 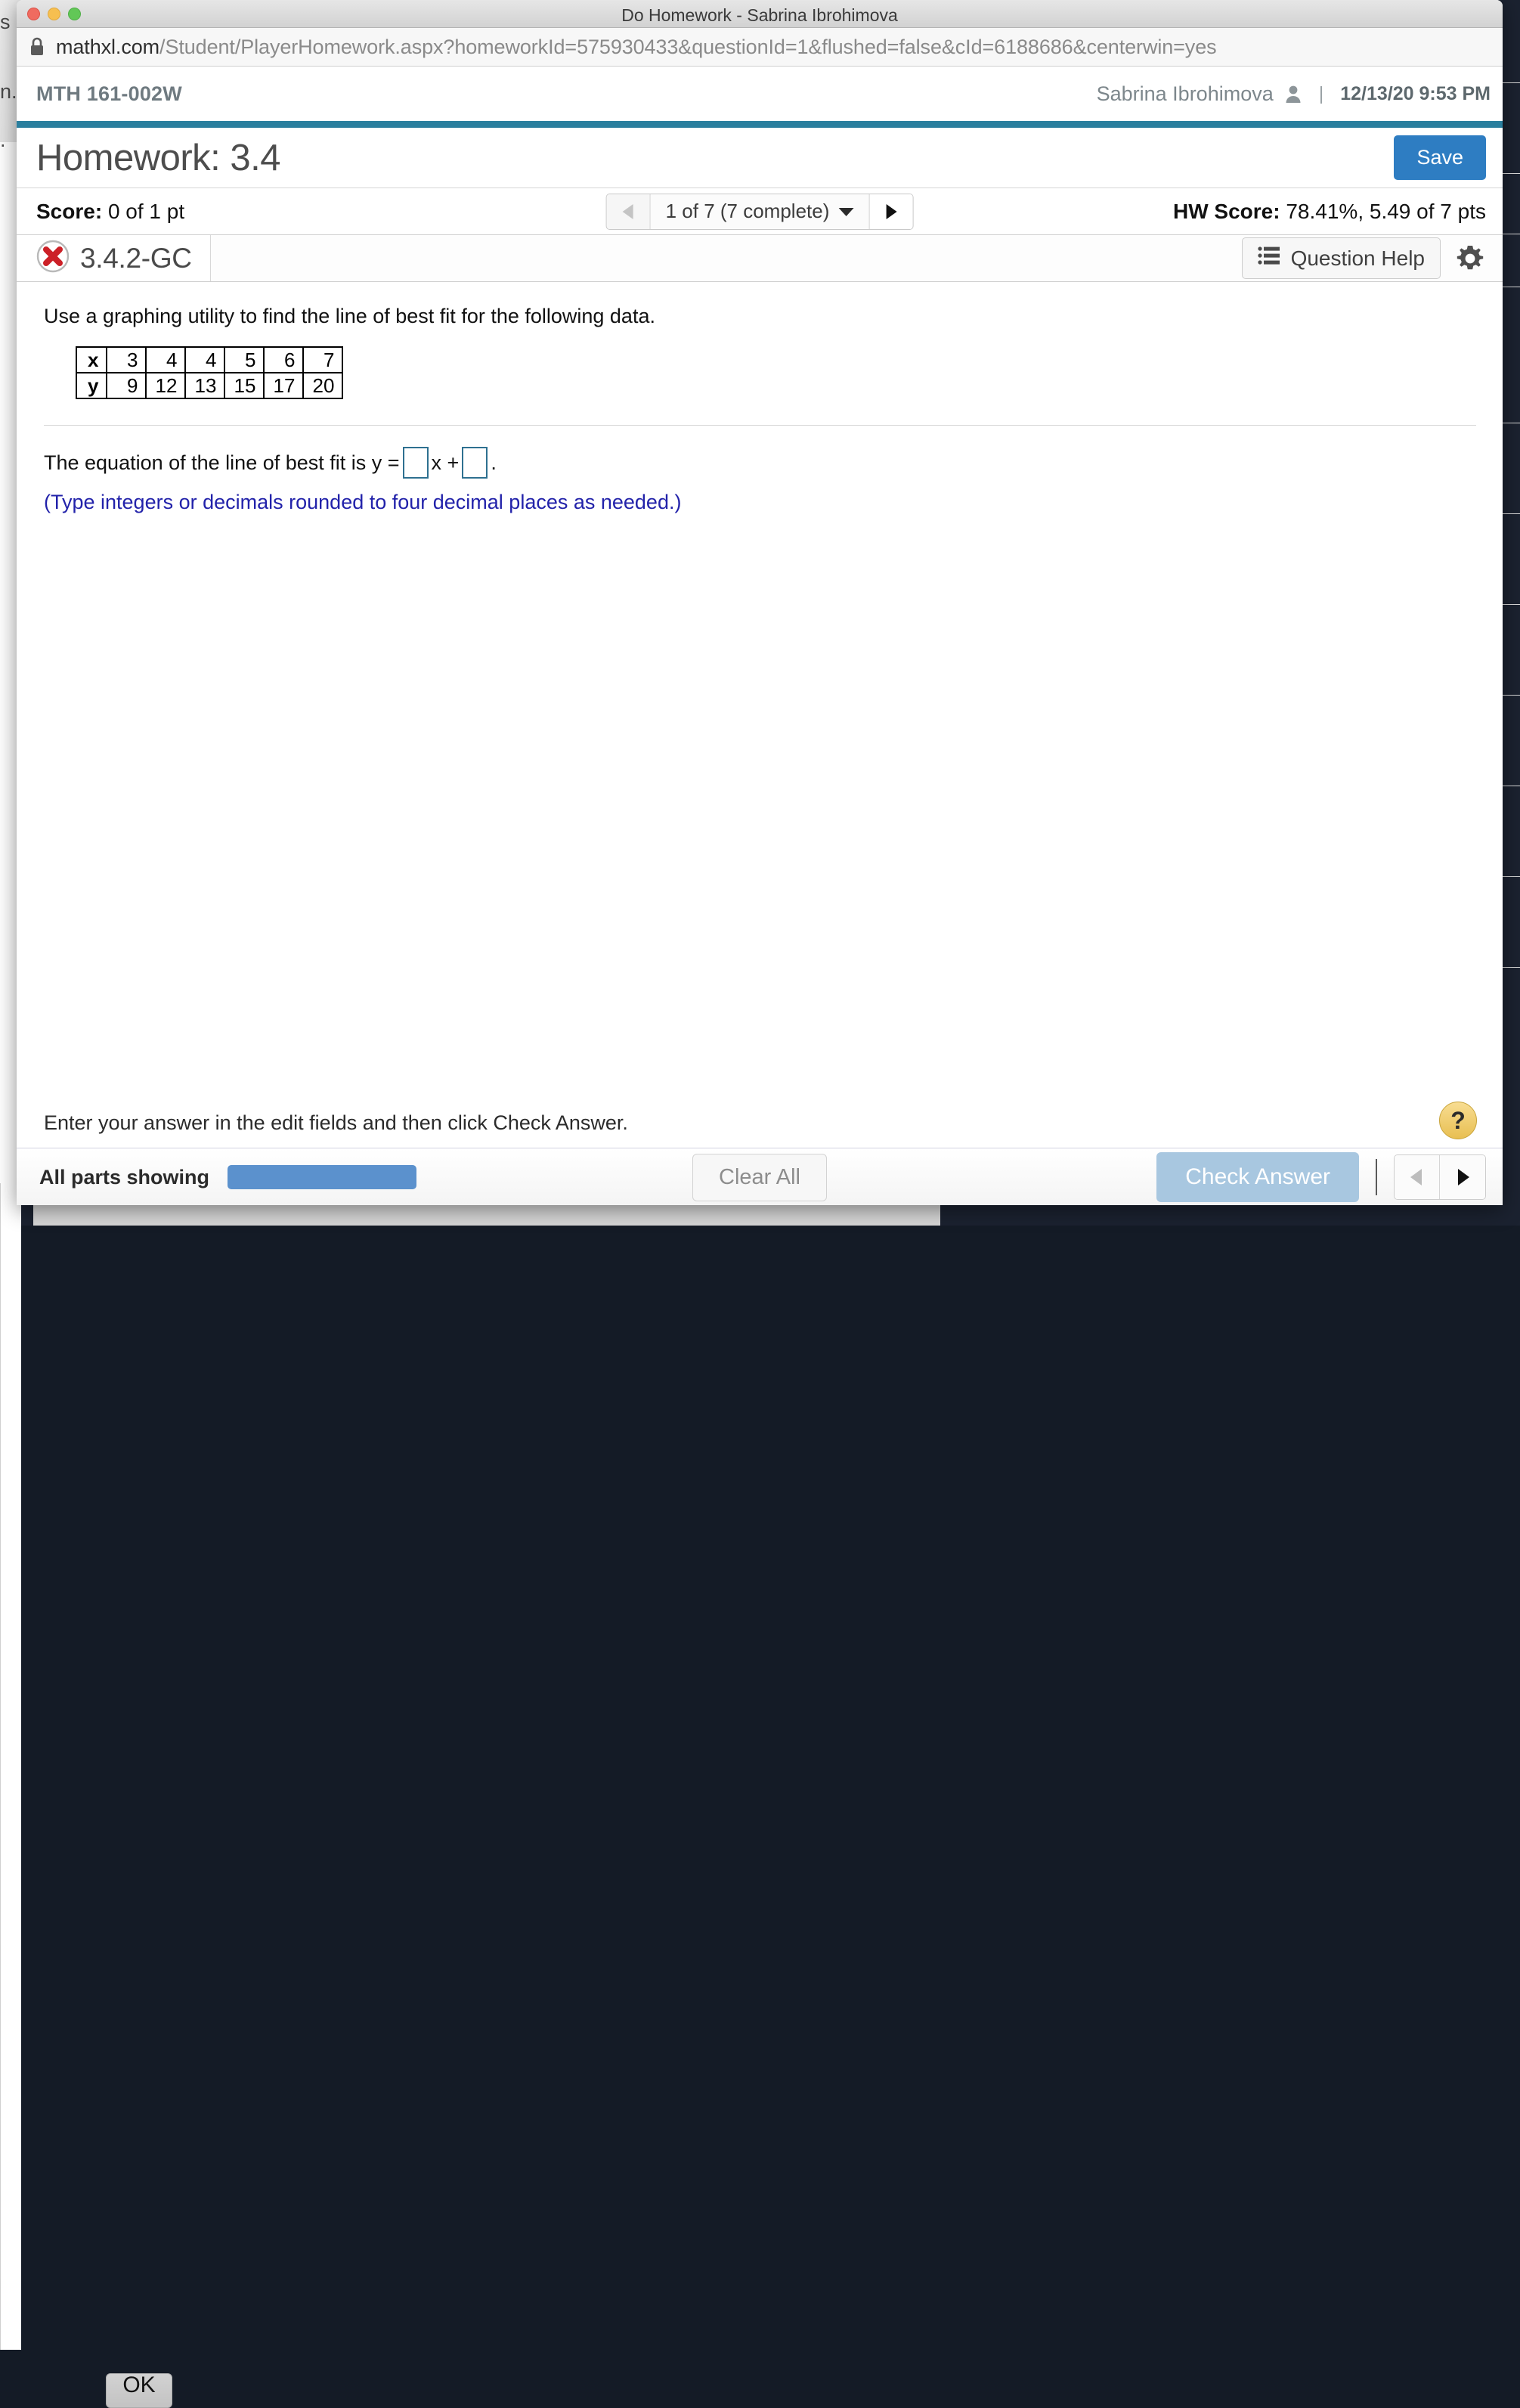 I want to click on score-text: Score: 0 of 1 pt, so click(x=110, y=212).